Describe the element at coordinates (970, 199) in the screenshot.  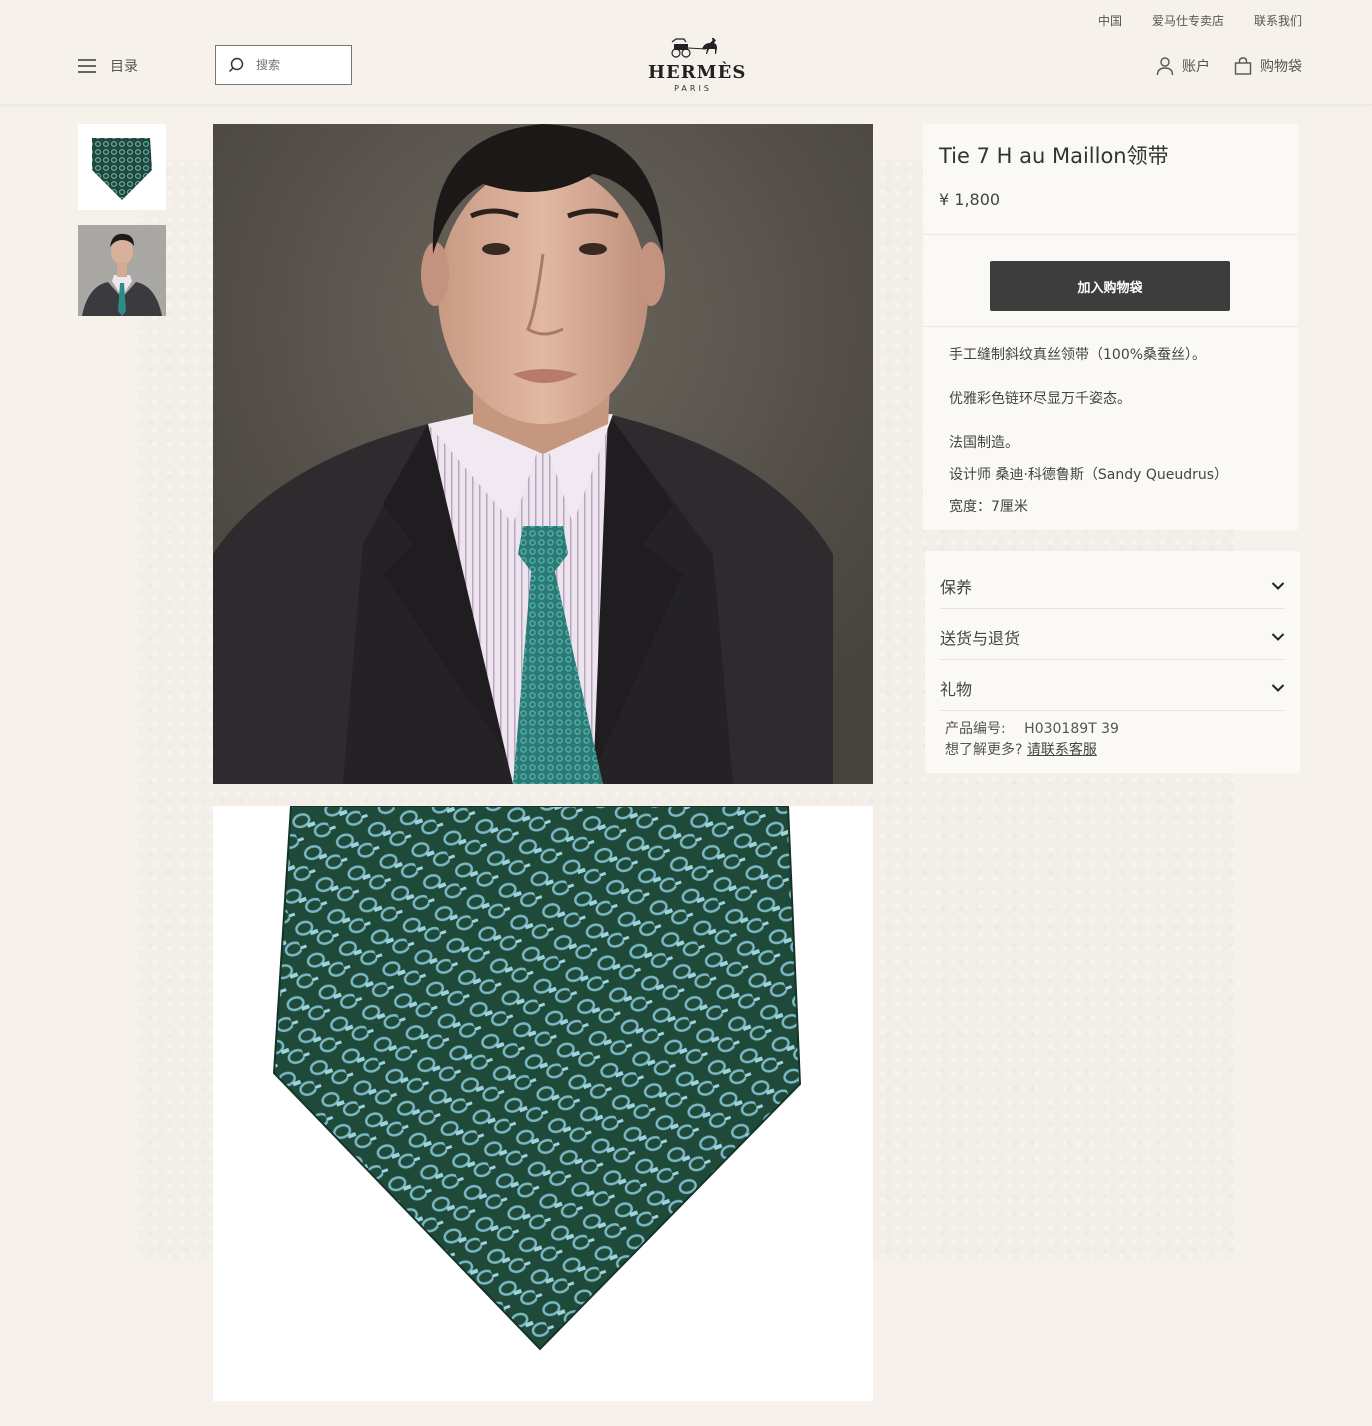
I see `product-price: ¥ 1,800` at that location.